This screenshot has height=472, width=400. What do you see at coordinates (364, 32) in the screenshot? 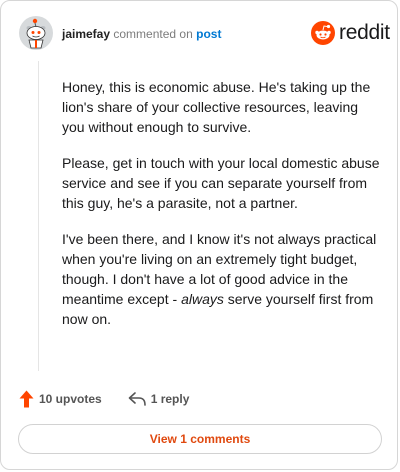
I see `brand-name: reddit` at bounding box center [364, 32].